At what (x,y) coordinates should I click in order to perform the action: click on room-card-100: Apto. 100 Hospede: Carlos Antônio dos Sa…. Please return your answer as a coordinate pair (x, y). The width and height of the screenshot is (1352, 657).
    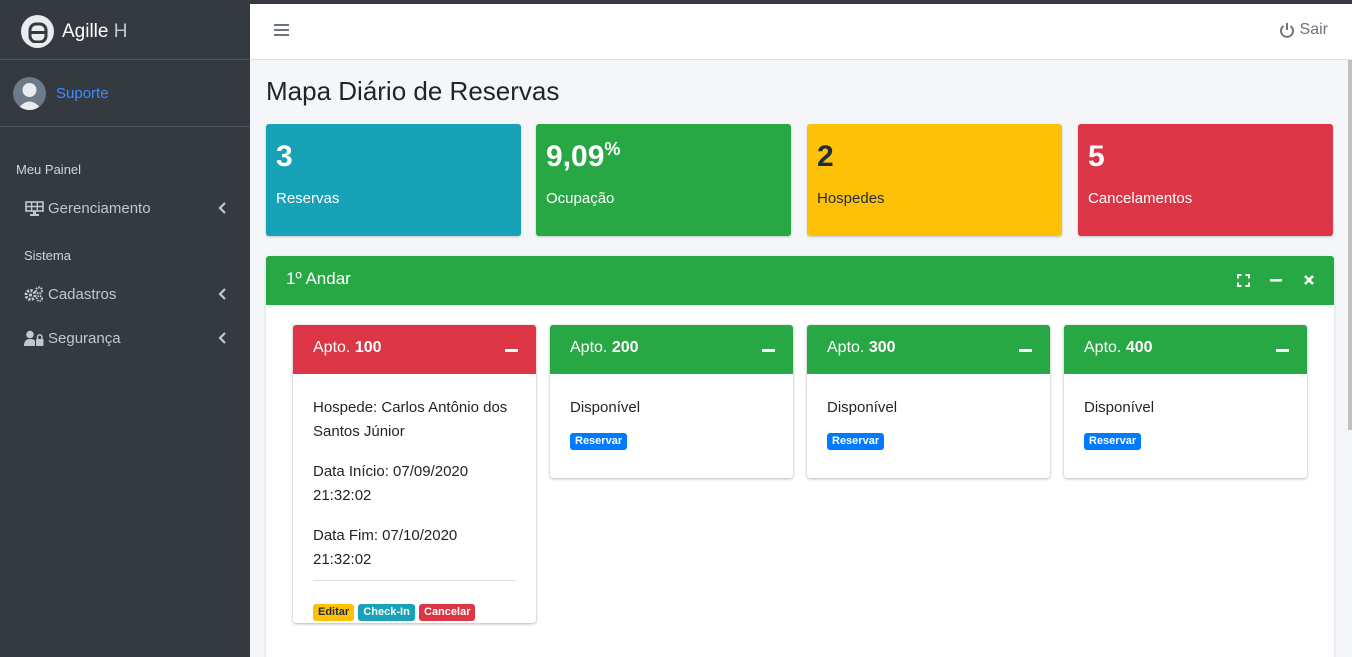
    Looking at the image, I should click on (414, 474).